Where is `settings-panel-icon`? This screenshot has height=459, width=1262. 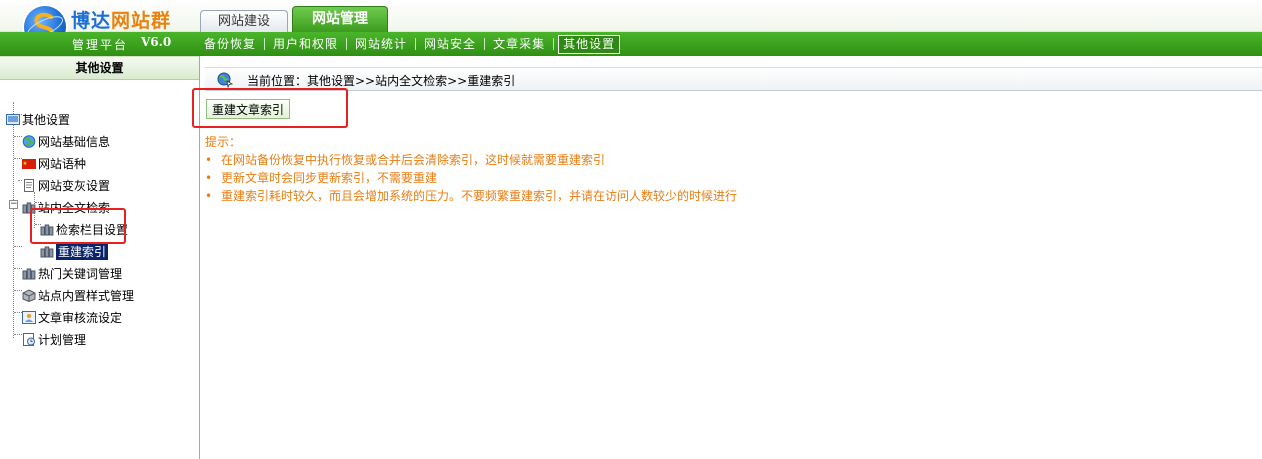
settings-panel-icon is located at coordinates (13, 119).